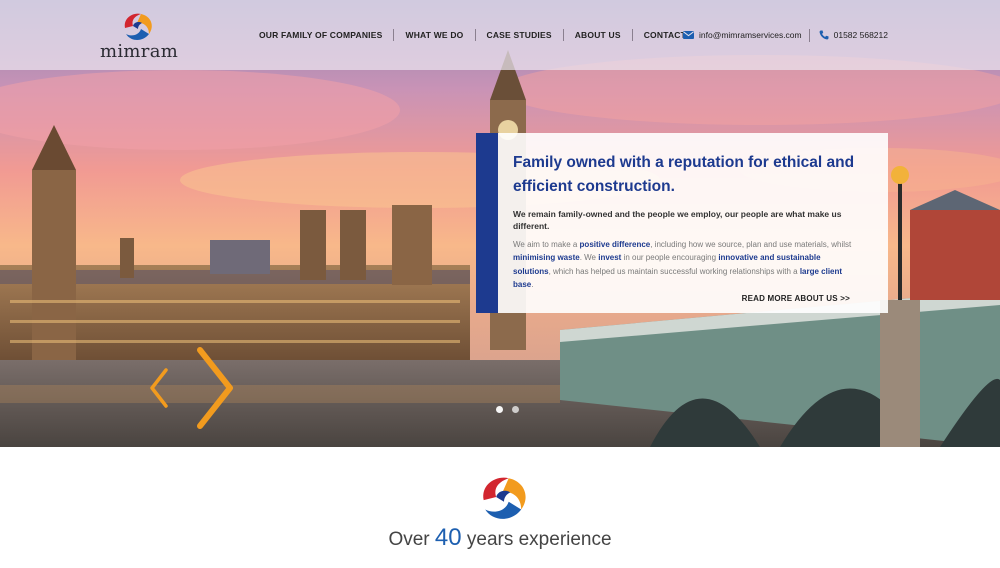 The height and width of the screenshot is (568, 1000). I want to click on slider-dots, so click(507, 409).